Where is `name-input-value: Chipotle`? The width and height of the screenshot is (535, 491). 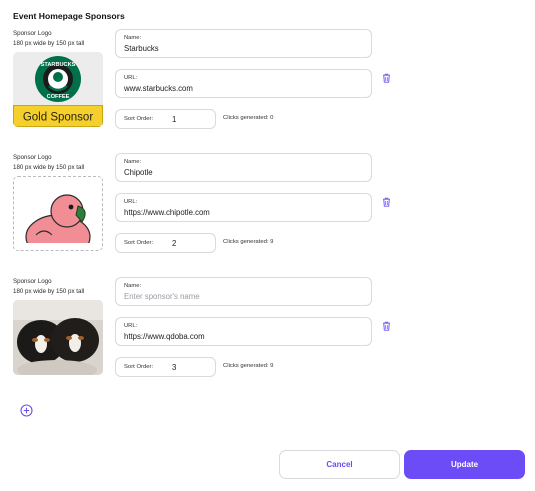 name-input-value: Chipotle is located at coordinates (138, 172).